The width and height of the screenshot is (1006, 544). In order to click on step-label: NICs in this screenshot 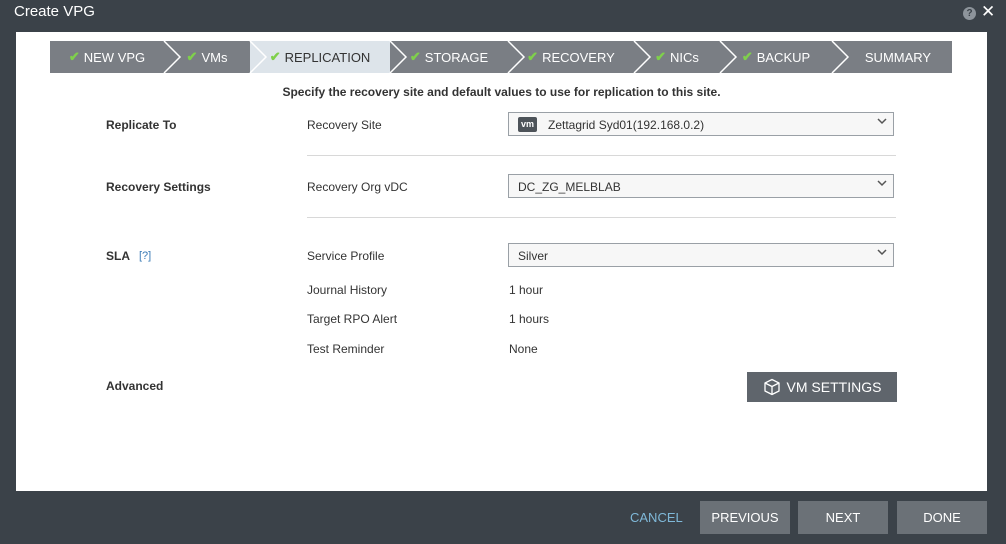, I will do `click(684, 57)`.